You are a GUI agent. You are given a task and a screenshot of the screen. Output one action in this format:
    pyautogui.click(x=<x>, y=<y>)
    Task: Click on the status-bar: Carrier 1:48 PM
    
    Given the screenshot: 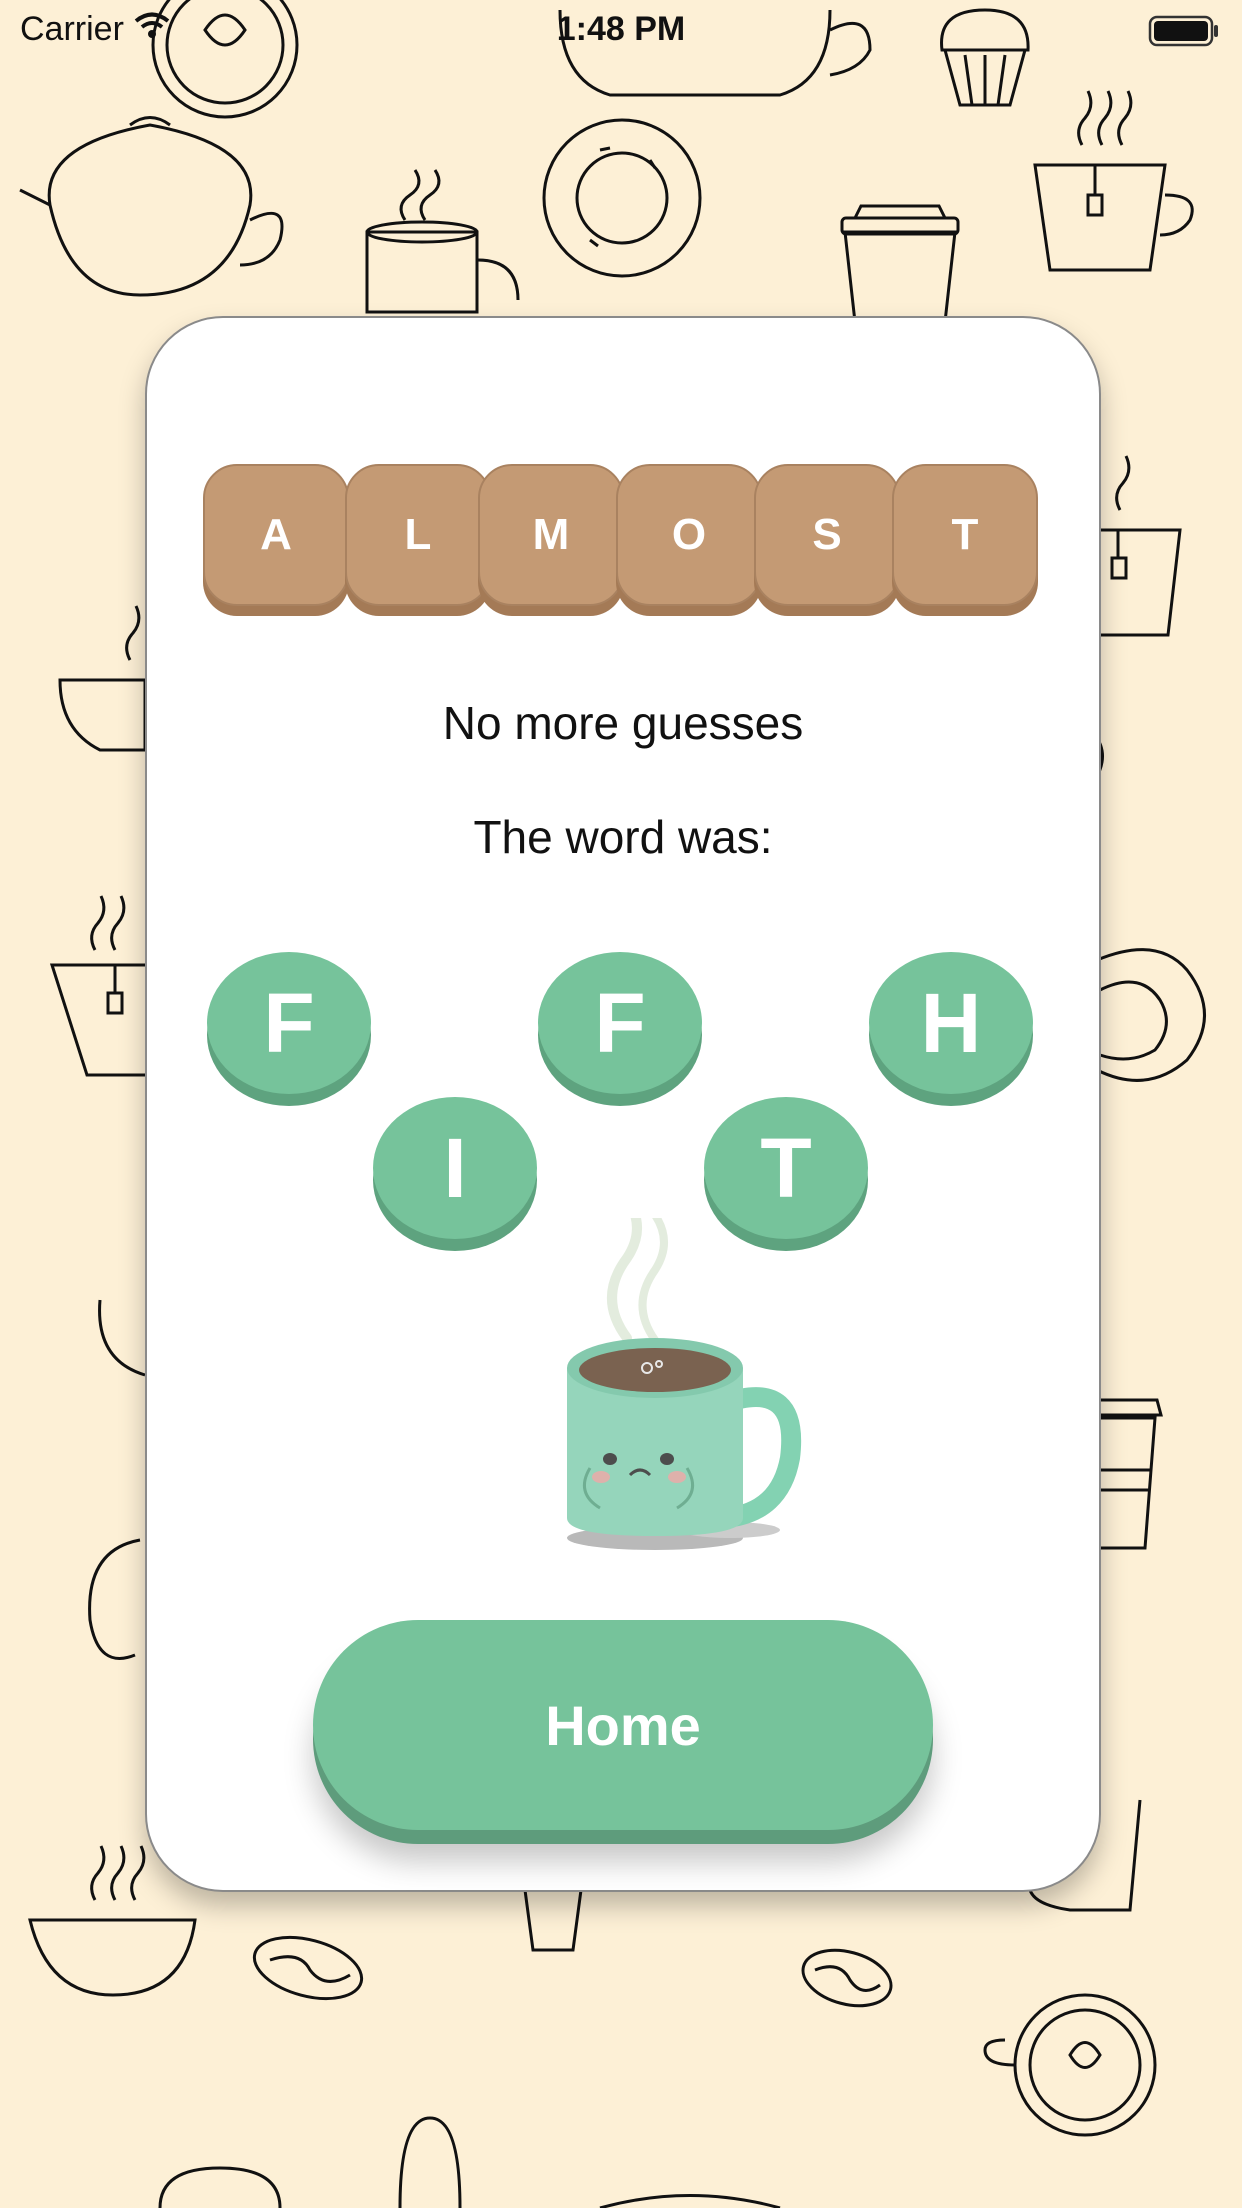 What is the action you would take?
    pyautogui.click(x=621, y=31)
    